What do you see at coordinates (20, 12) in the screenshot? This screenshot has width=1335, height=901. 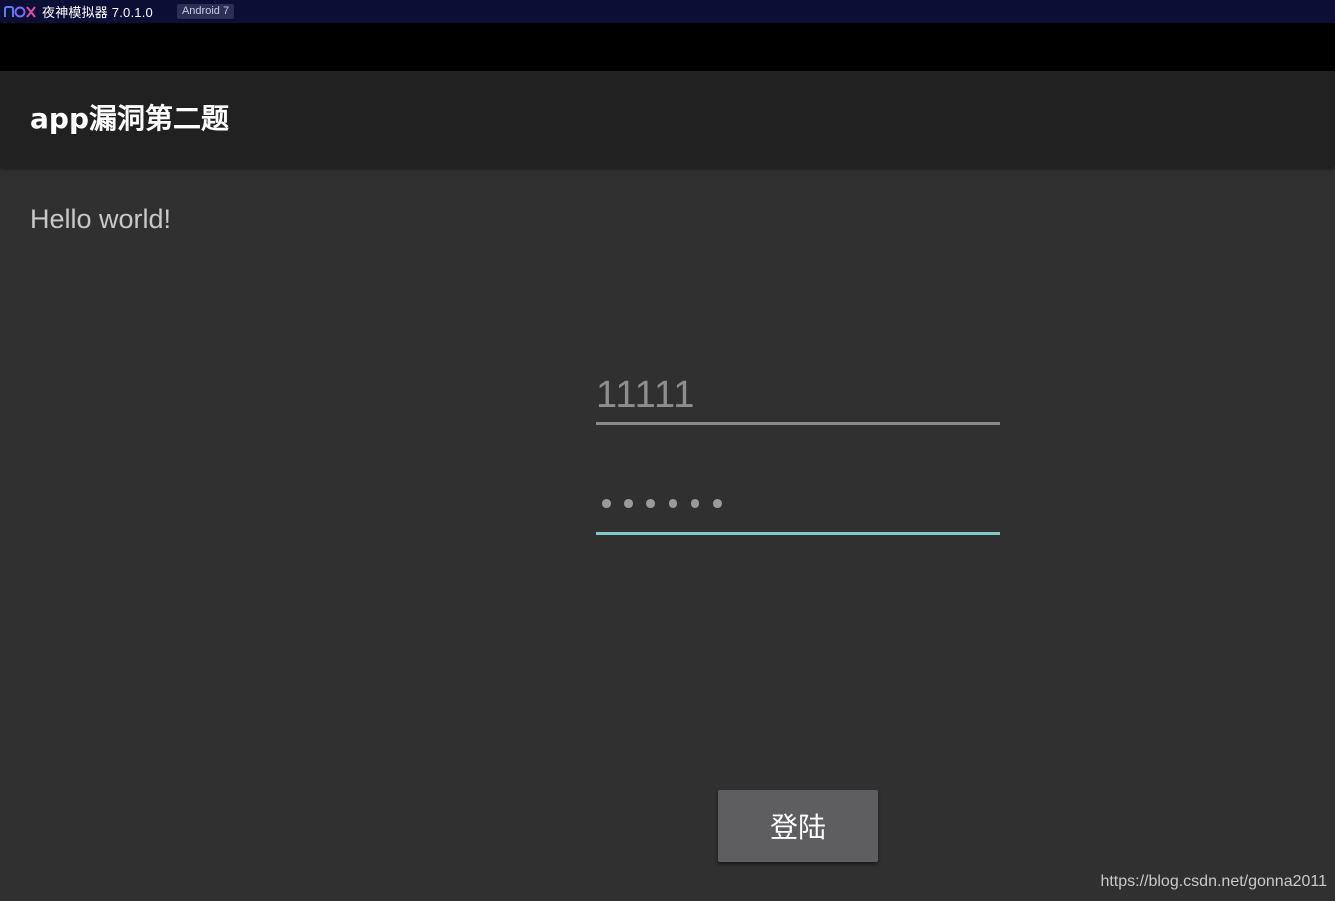 I see `nox-logo-icon` at bounding box center [20, 12].